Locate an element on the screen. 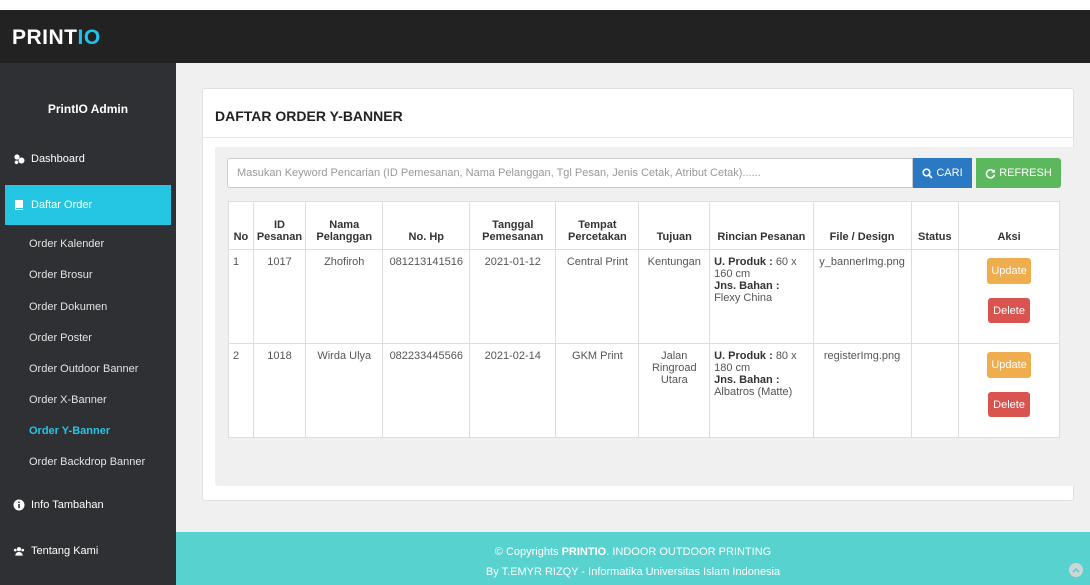 Image resolution: width=1090 pixels, height=585 pixels. sidebar-item-label: Tentang Kami is located at coordinates (65, 551).